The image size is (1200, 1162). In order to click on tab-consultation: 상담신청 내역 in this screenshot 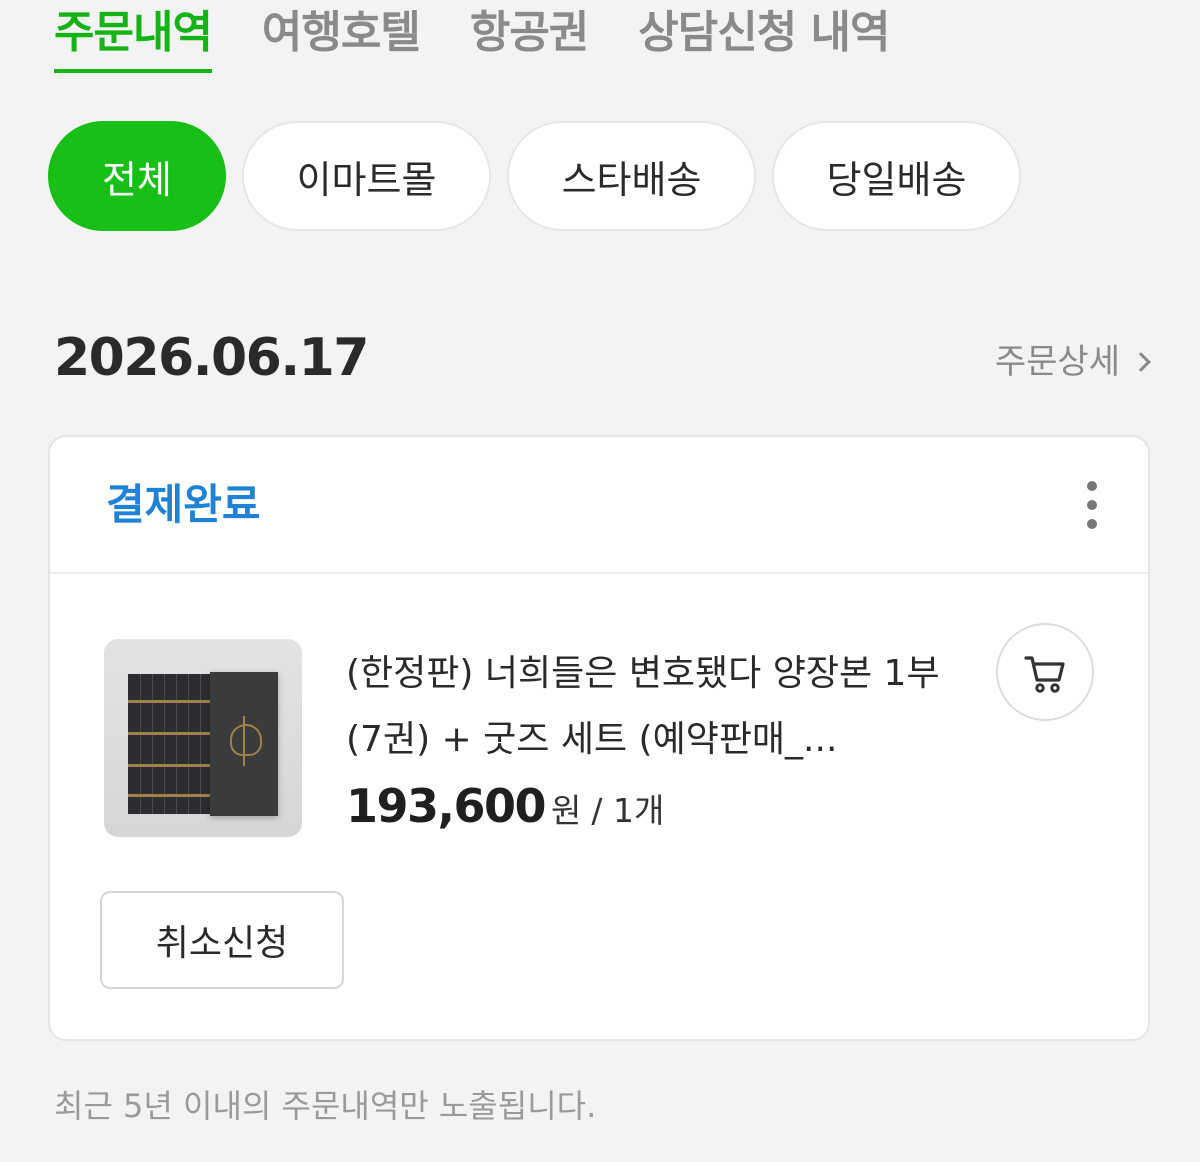, I will do `click(764, 33)`.